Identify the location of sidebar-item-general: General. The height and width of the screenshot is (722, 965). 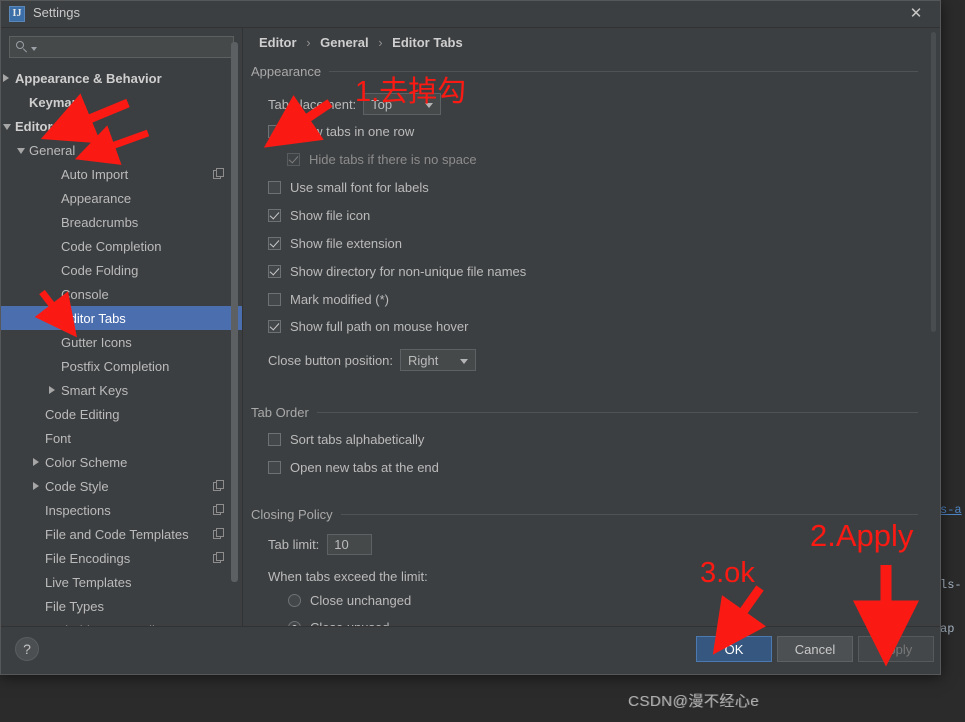
(121, 150).